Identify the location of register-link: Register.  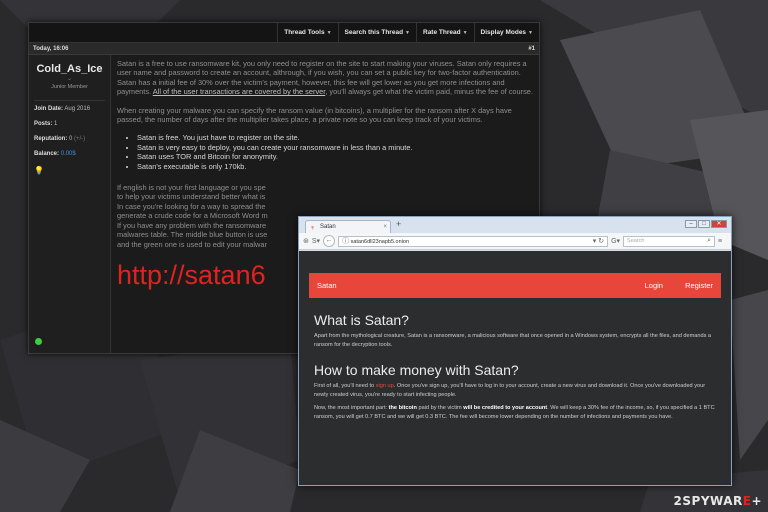
(699, 285).